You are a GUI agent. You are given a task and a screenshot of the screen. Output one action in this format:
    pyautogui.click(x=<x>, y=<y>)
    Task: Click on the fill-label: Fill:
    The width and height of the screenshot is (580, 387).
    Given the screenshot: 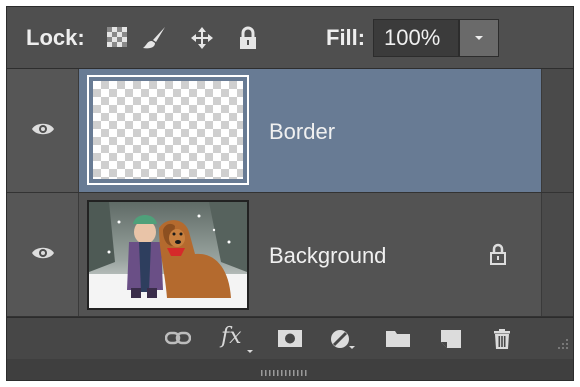 What is the action you would take?
    pyautogui.click(x=346, y=37)
    